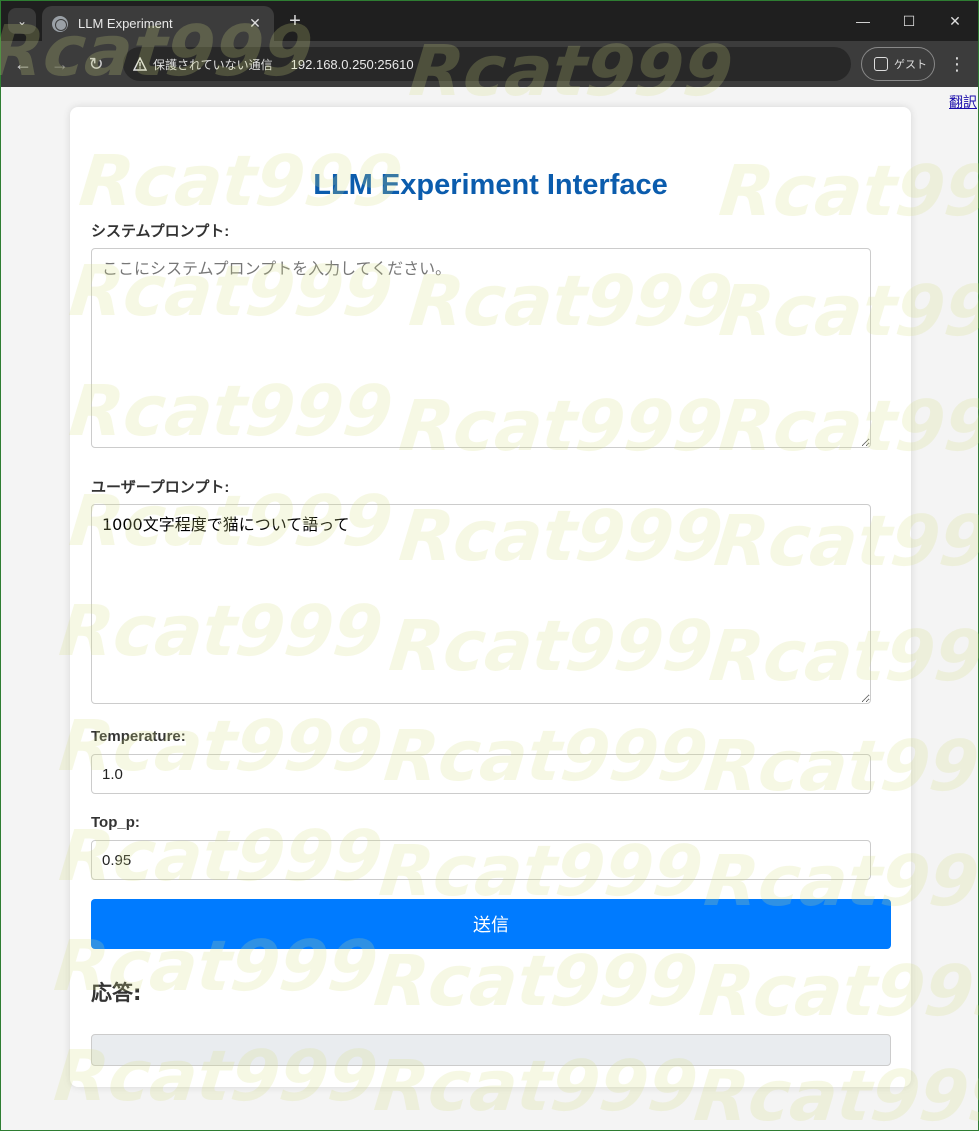 The image size is (979, 1131). What do you see at coordinates (96, 64) in the screenshot?
I see `reload-button: ↻` at bounding box center [96, 64].